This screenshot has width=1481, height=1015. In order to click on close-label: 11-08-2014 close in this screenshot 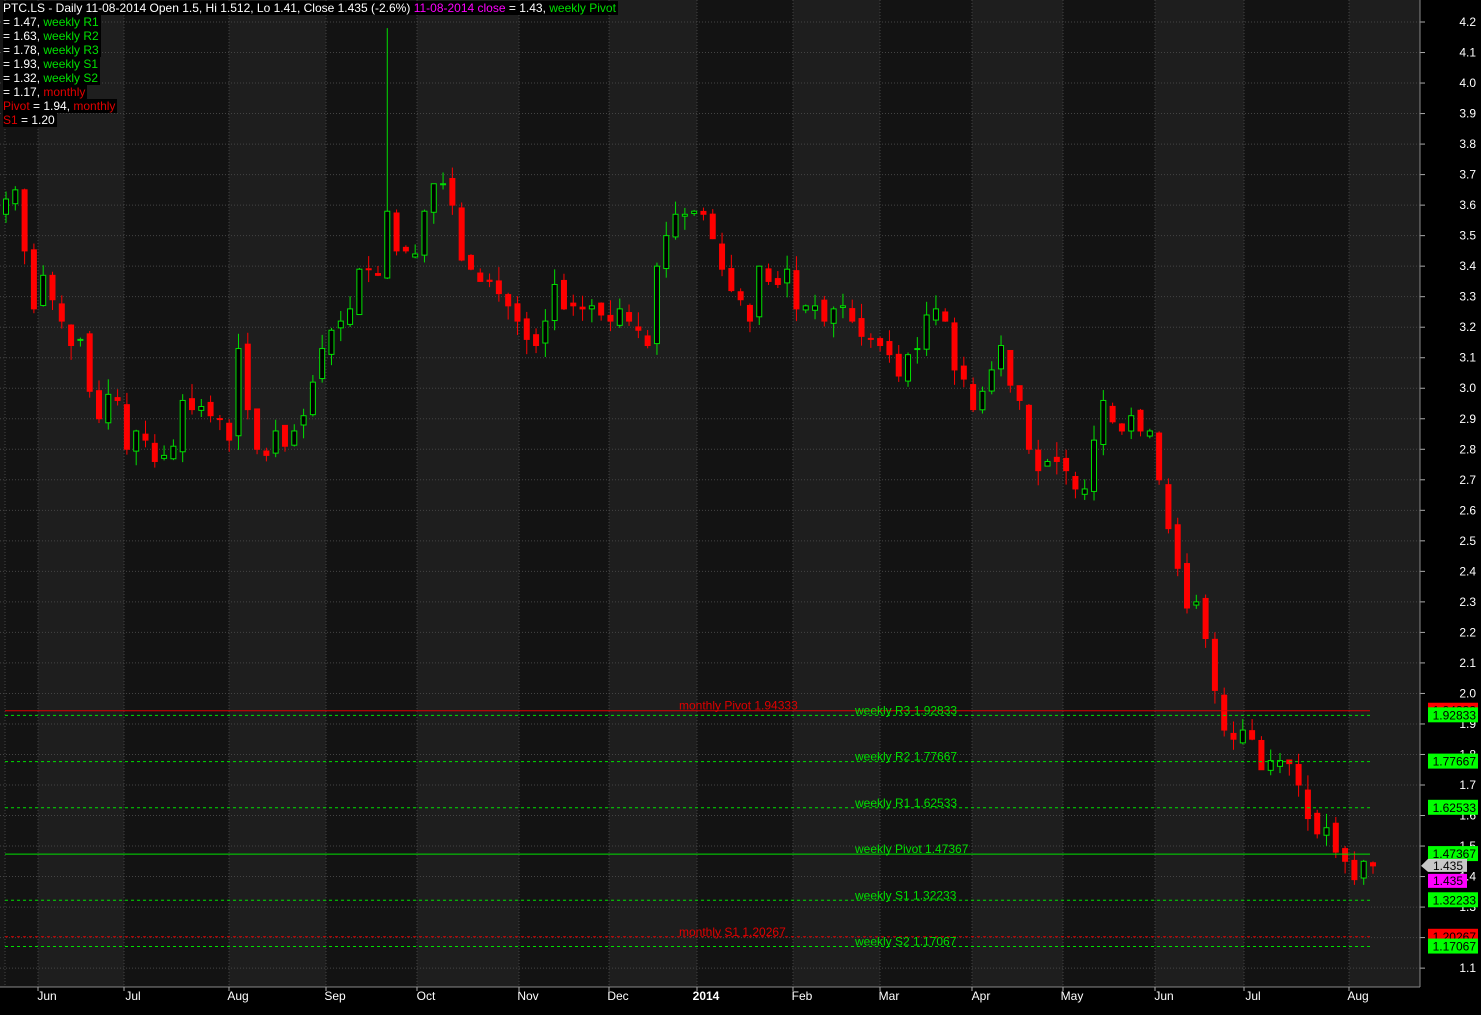, I will do `click(459, 8)`.